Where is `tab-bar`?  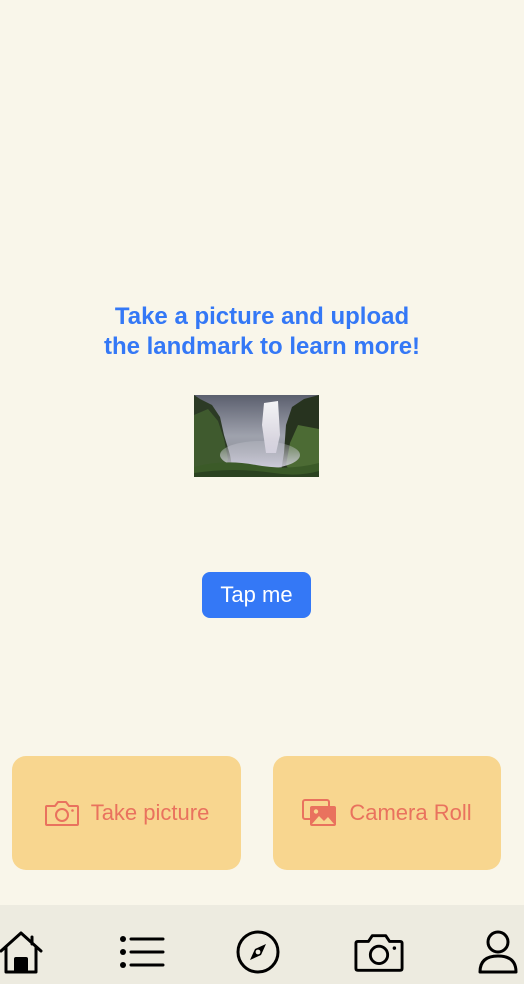 tab-bar is located at coordinates (262, 944).